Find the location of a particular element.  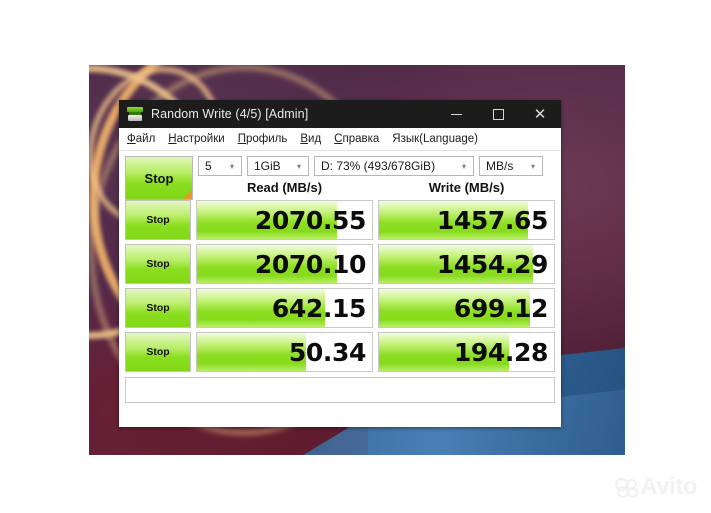

menu-item-profile-label: рофиль is located at coordinates (266, 139).